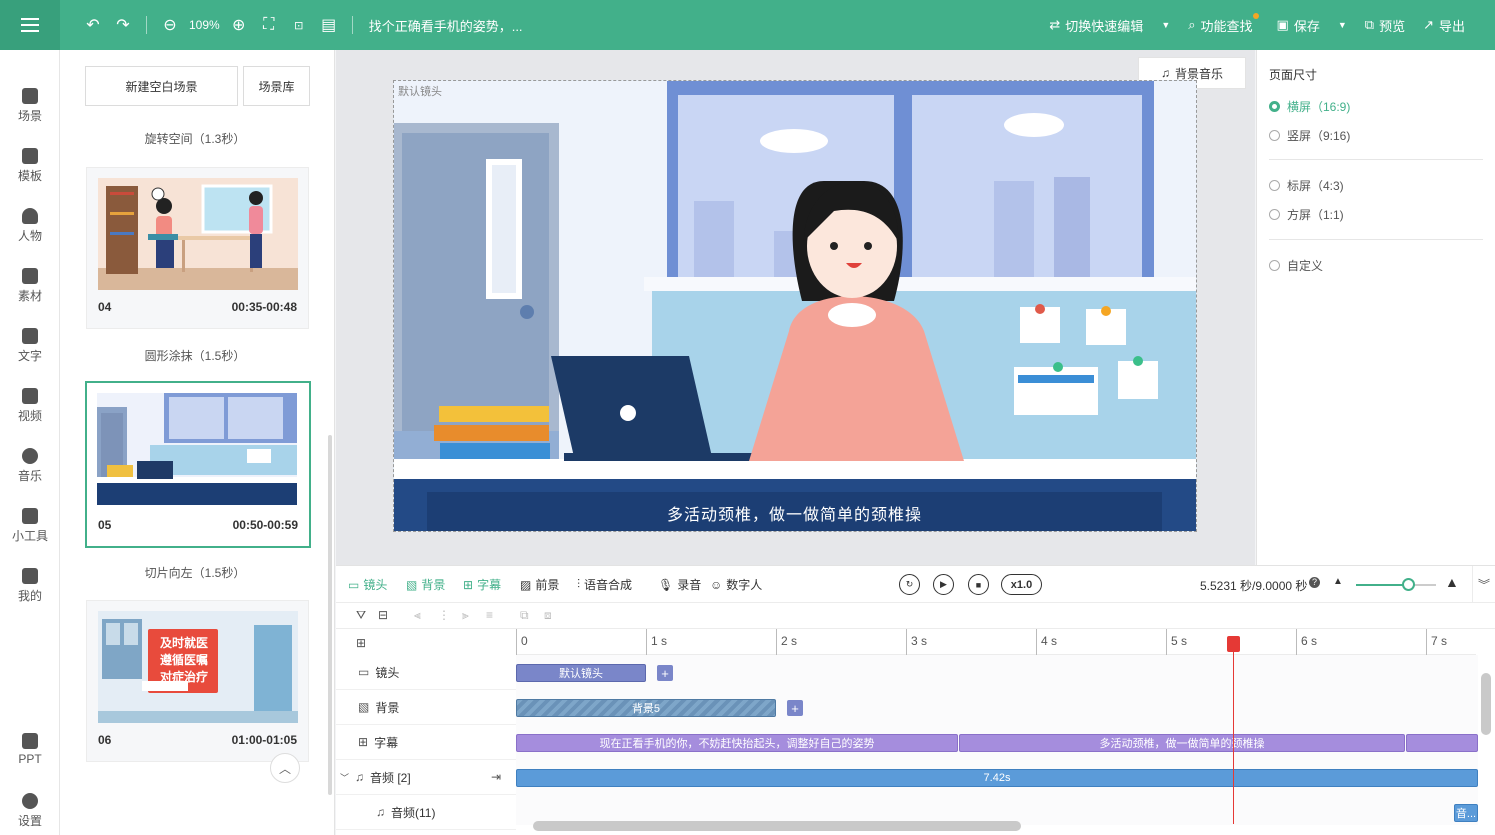  Describe the element at coordinates (426, 672) in the screenshot. I see `track-header-shot: ▭ 镜头` at that location.